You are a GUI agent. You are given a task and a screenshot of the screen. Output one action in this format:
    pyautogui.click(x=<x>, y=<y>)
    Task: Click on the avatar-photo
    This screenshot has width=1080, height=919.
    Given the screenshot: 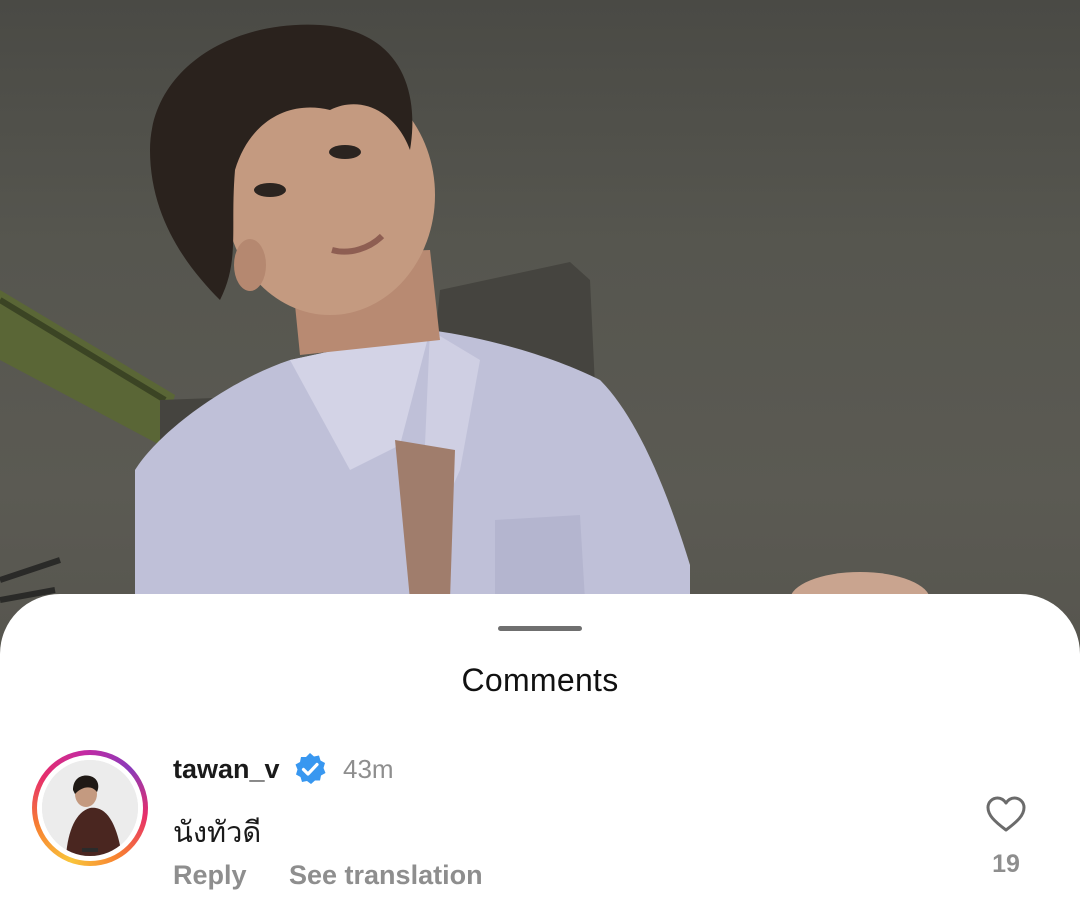 What is the action you would take?
    pyautogui.click(x=90, y=808)
    